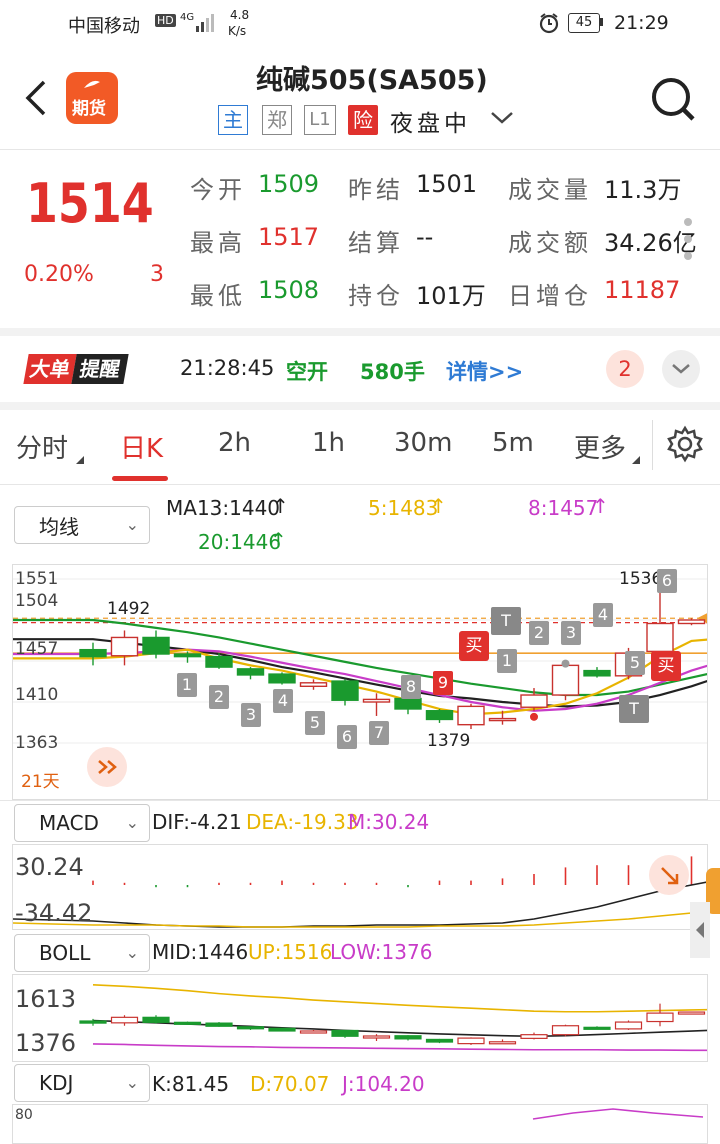 The height and width of the screenshot is (1144, 720). I want to click on ma5-value: 5:1483, so click(403, 508).